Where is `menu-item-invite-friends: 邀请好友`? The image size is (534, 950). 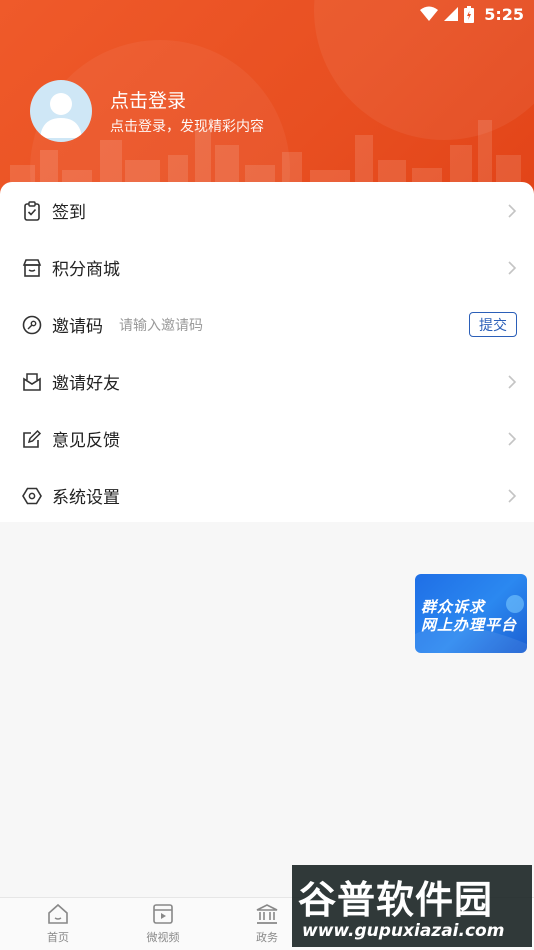
menu-item-invite-friends: 邀请好友 is located at coordinates (267, 381).